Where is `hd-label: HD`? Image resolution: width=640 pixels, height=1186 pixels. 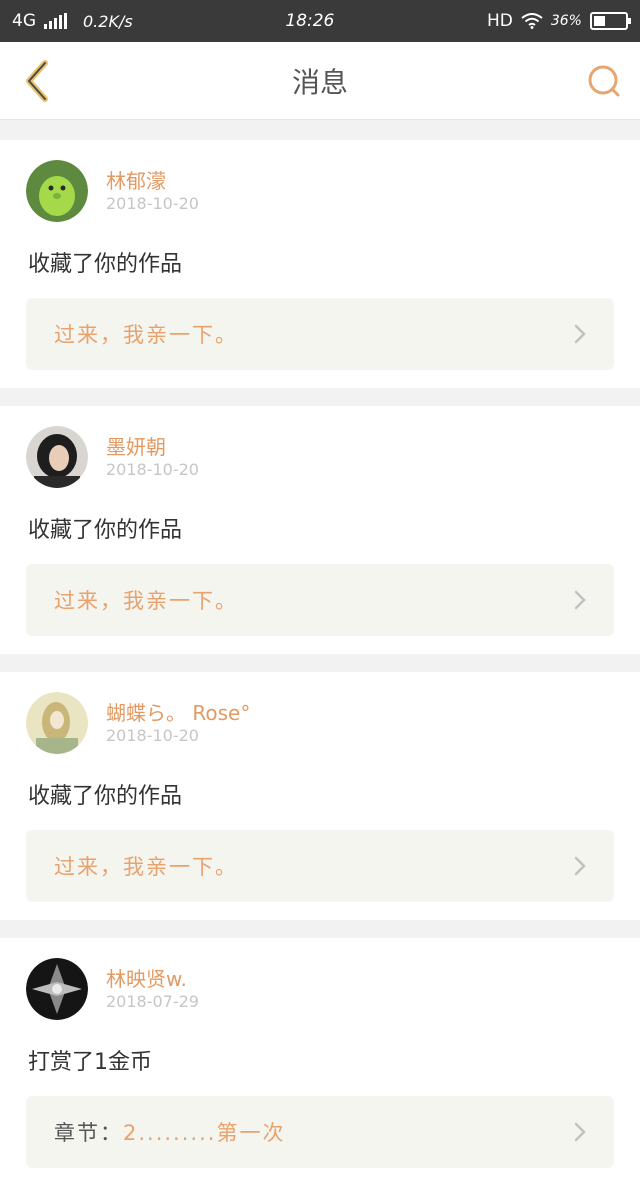 hd-label: HD is located at coordinates (499, 21).